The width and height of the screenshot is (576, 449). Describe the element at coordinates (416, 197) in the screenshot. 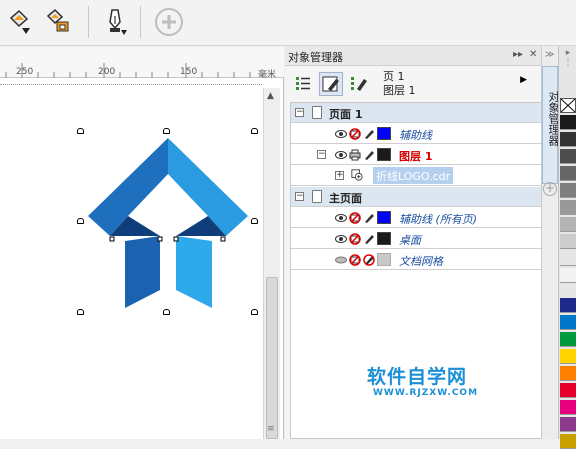

I see `tree-row-master-page: − 主页面` at that location.